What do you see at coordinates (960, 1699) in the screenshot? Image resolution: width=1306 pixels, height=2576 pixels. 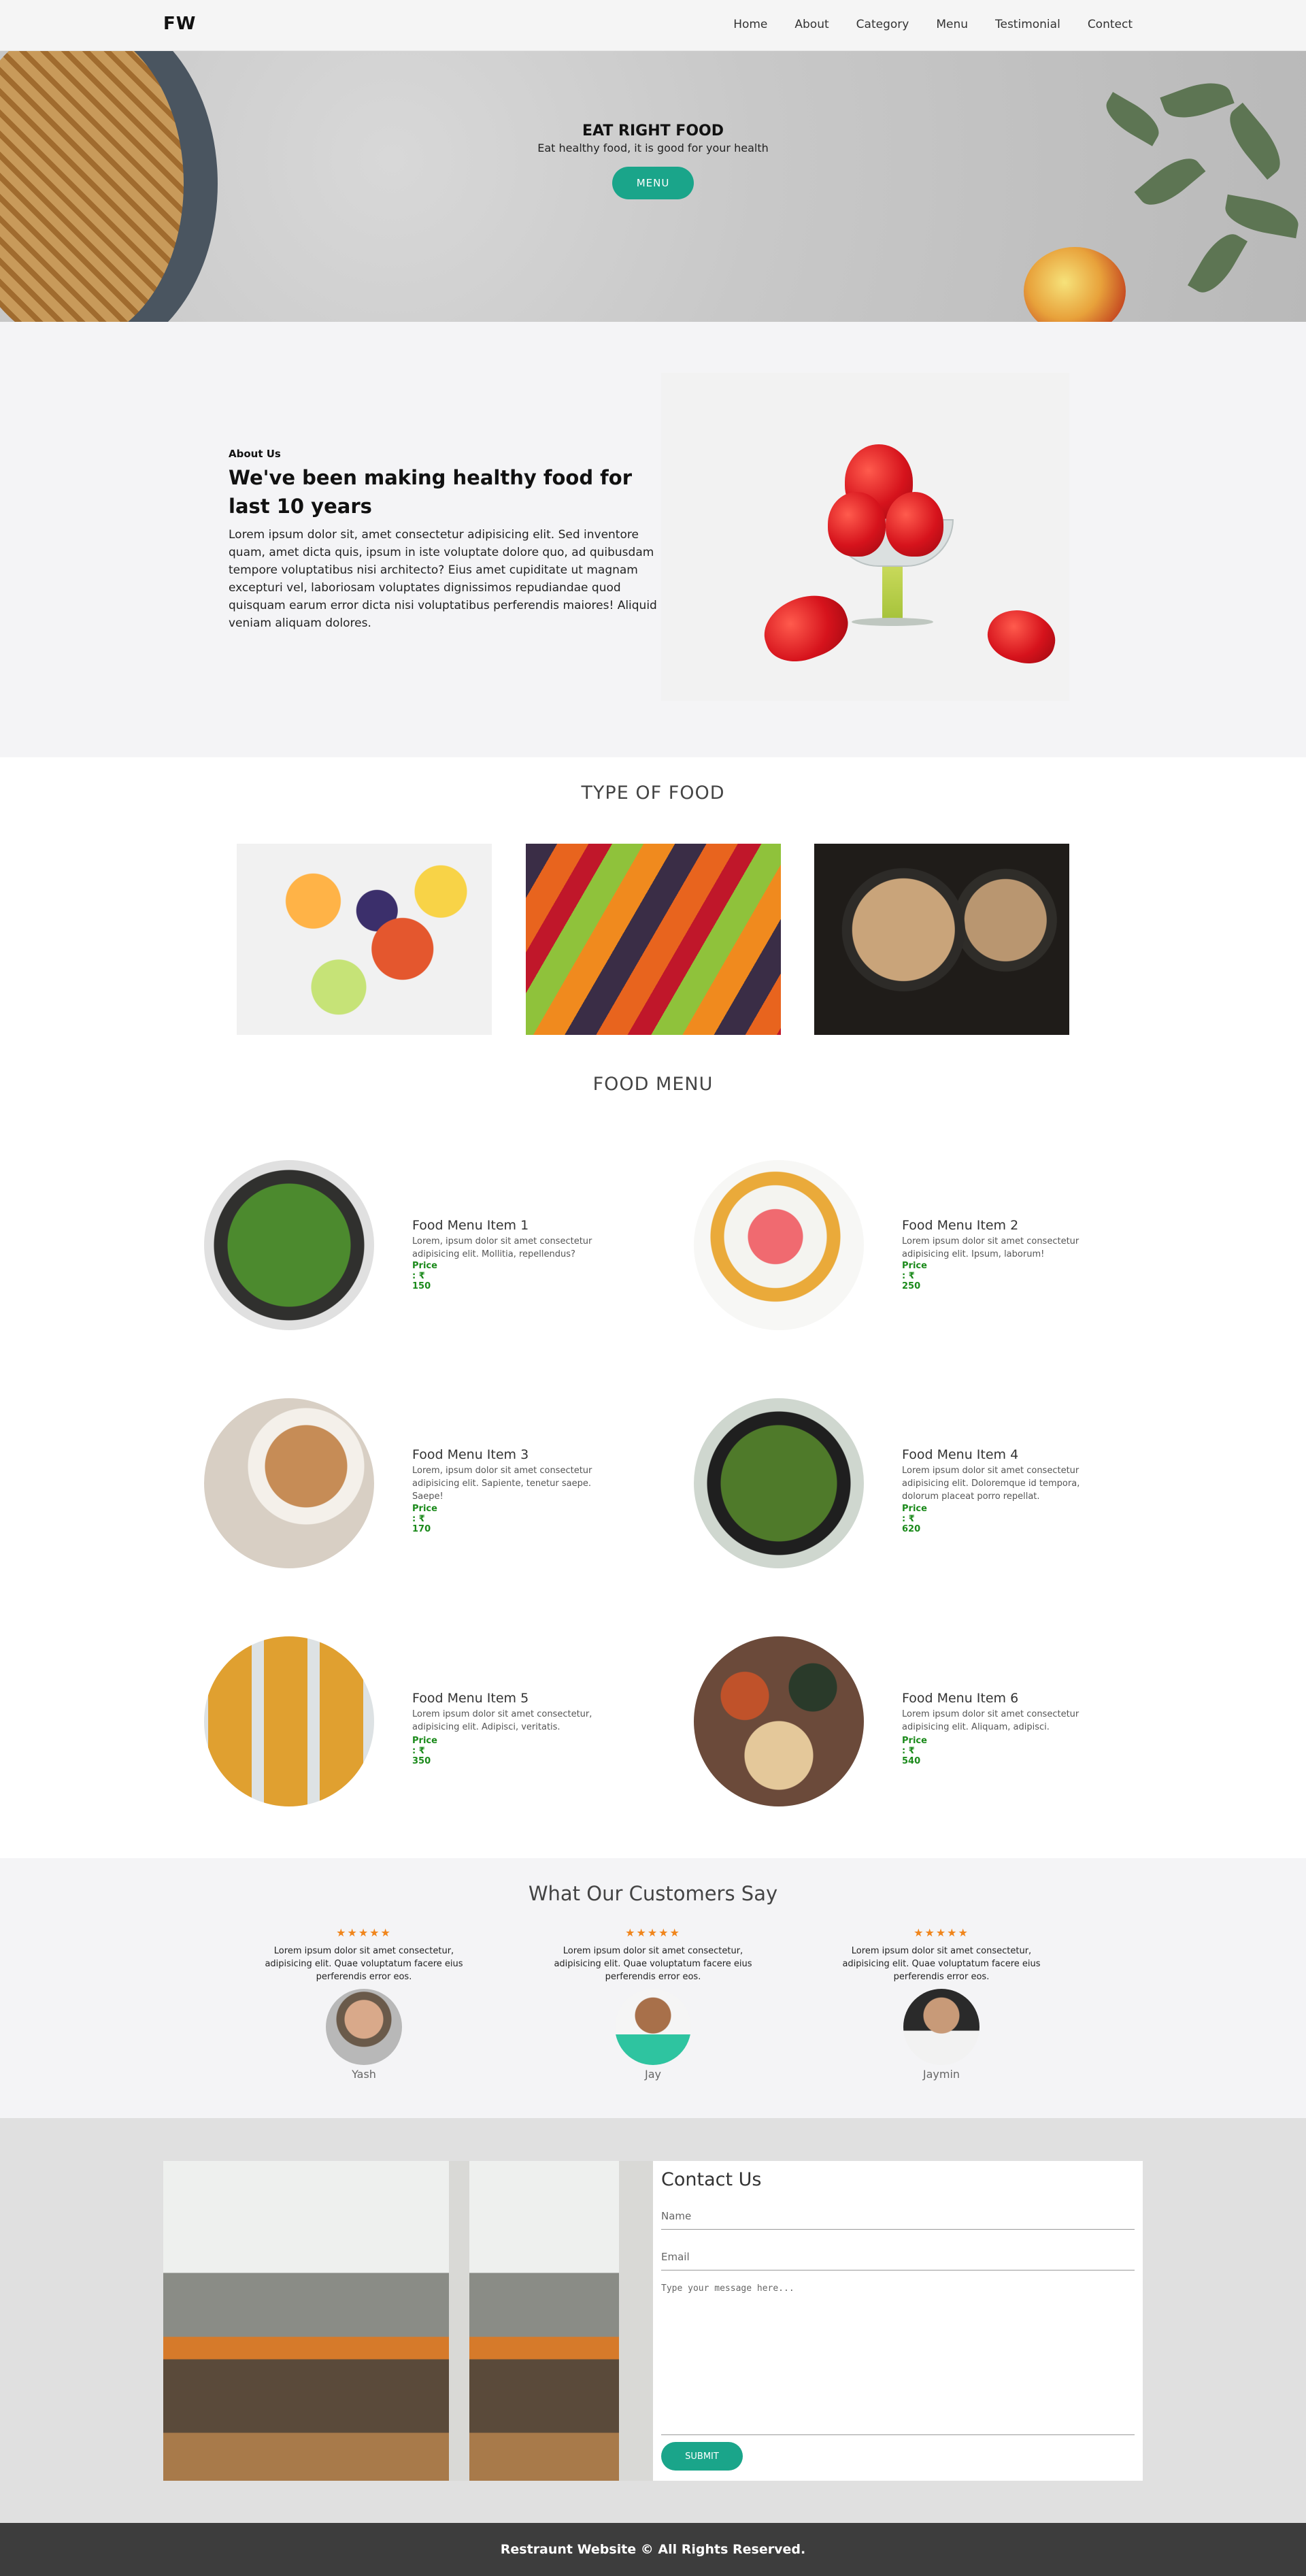 I see `menu-item-name: Food Menu Item 6` at bounding box center [960, 1699].